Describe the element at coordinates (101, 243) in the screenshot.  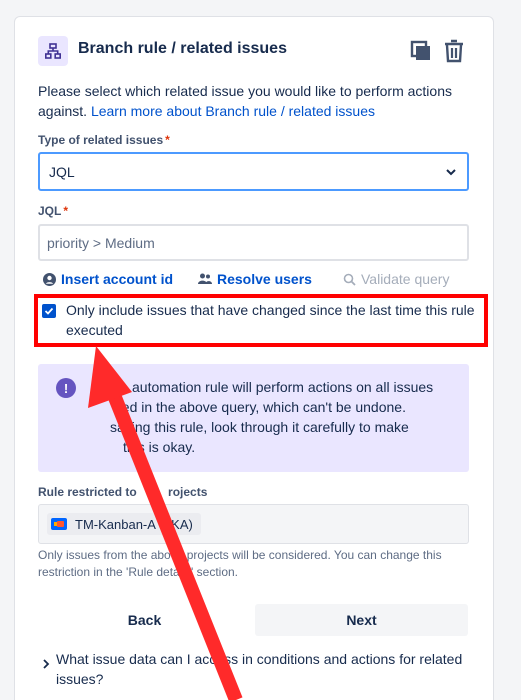
I see `jql-input-value: priority > Medium` at that location.